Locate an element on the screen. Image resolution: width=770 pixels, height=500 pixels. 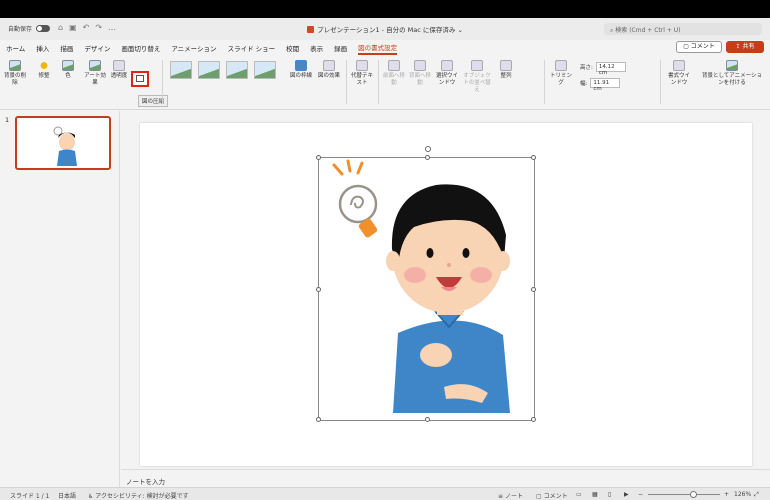
comments-icon: ▢ is located at coordinates (540, 496).